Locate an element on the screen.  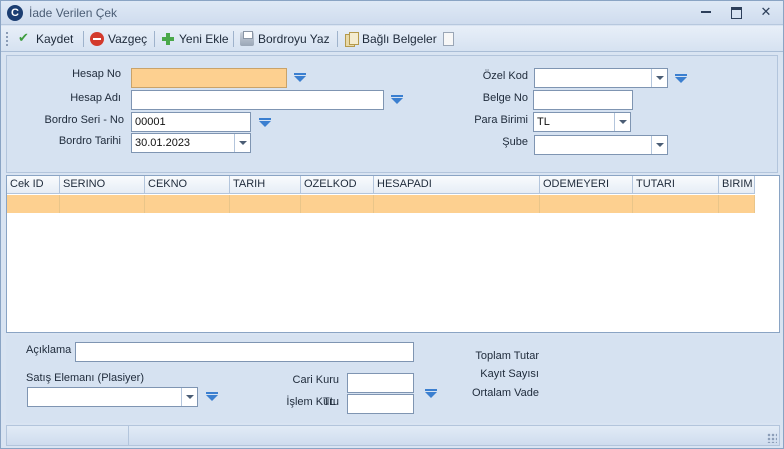
sube-label: Şube is located at coordinates (515, 142).